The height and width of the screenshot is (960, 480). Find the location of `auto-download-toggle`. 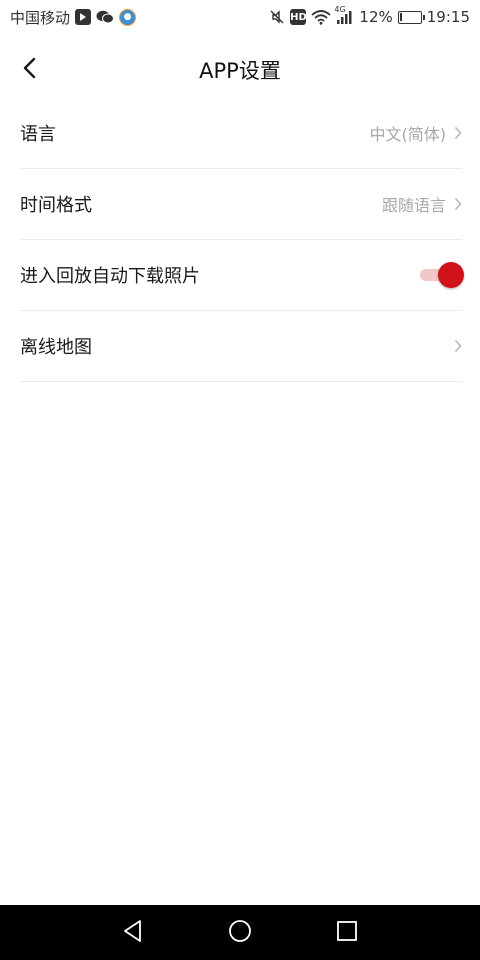

auto-download-toggle is located at coordinates (442, 275).